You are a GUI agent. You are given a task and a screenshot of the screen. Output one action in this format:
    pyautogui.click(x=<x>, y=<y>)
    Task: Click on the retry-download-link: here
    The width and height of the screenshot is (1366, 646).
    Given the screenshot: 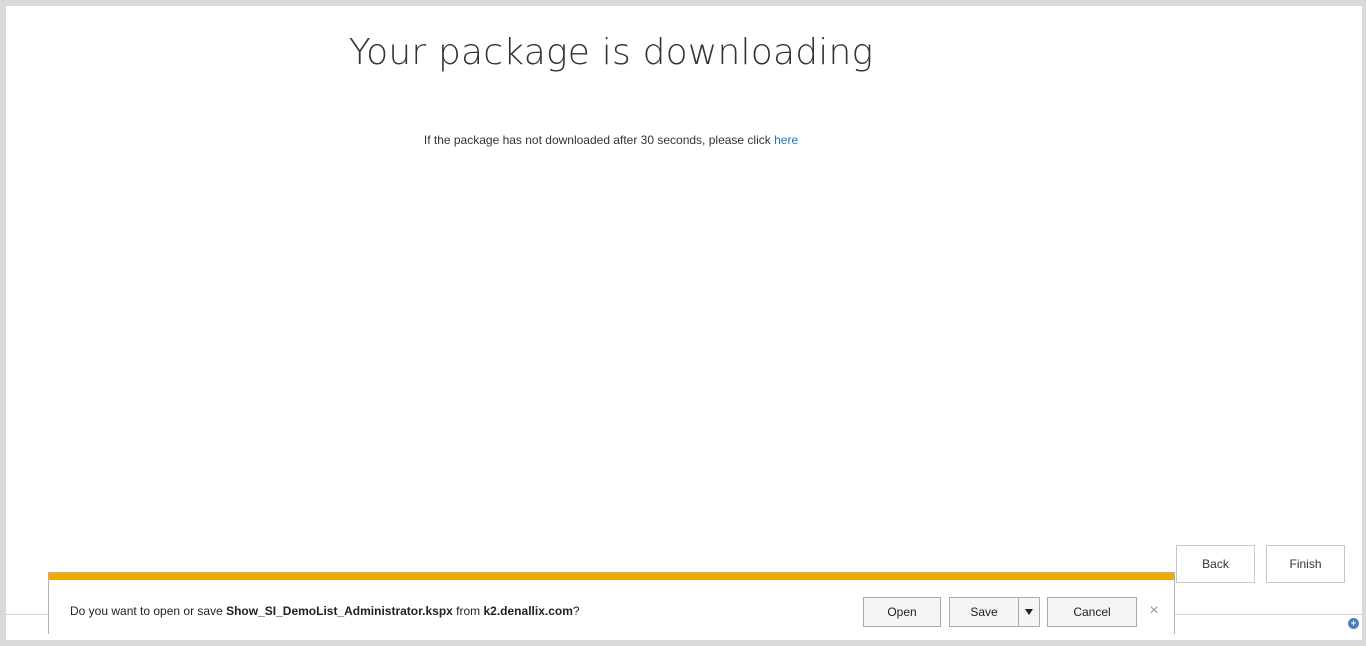 What is the action you would take?
    pyautogui.click(x=786, y=140)
    